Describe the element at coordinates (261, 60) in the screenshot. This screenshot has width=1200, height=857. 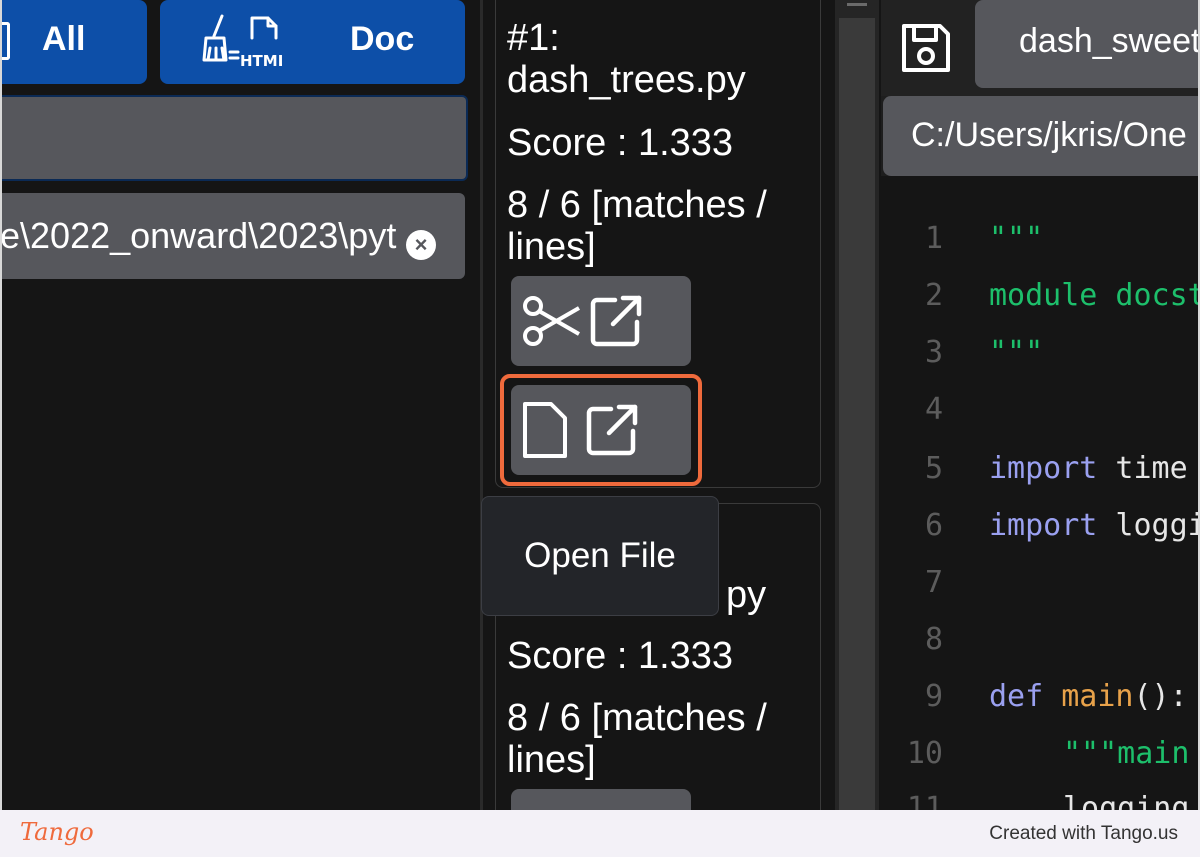
I see `svg-text: HTML` at that location.